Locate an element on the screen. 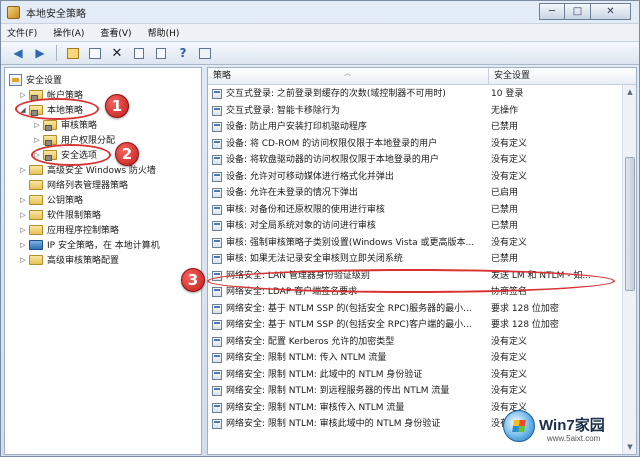 This screenshot has height=457, width=640. export-list-icon is located at coordinates (161, 53).